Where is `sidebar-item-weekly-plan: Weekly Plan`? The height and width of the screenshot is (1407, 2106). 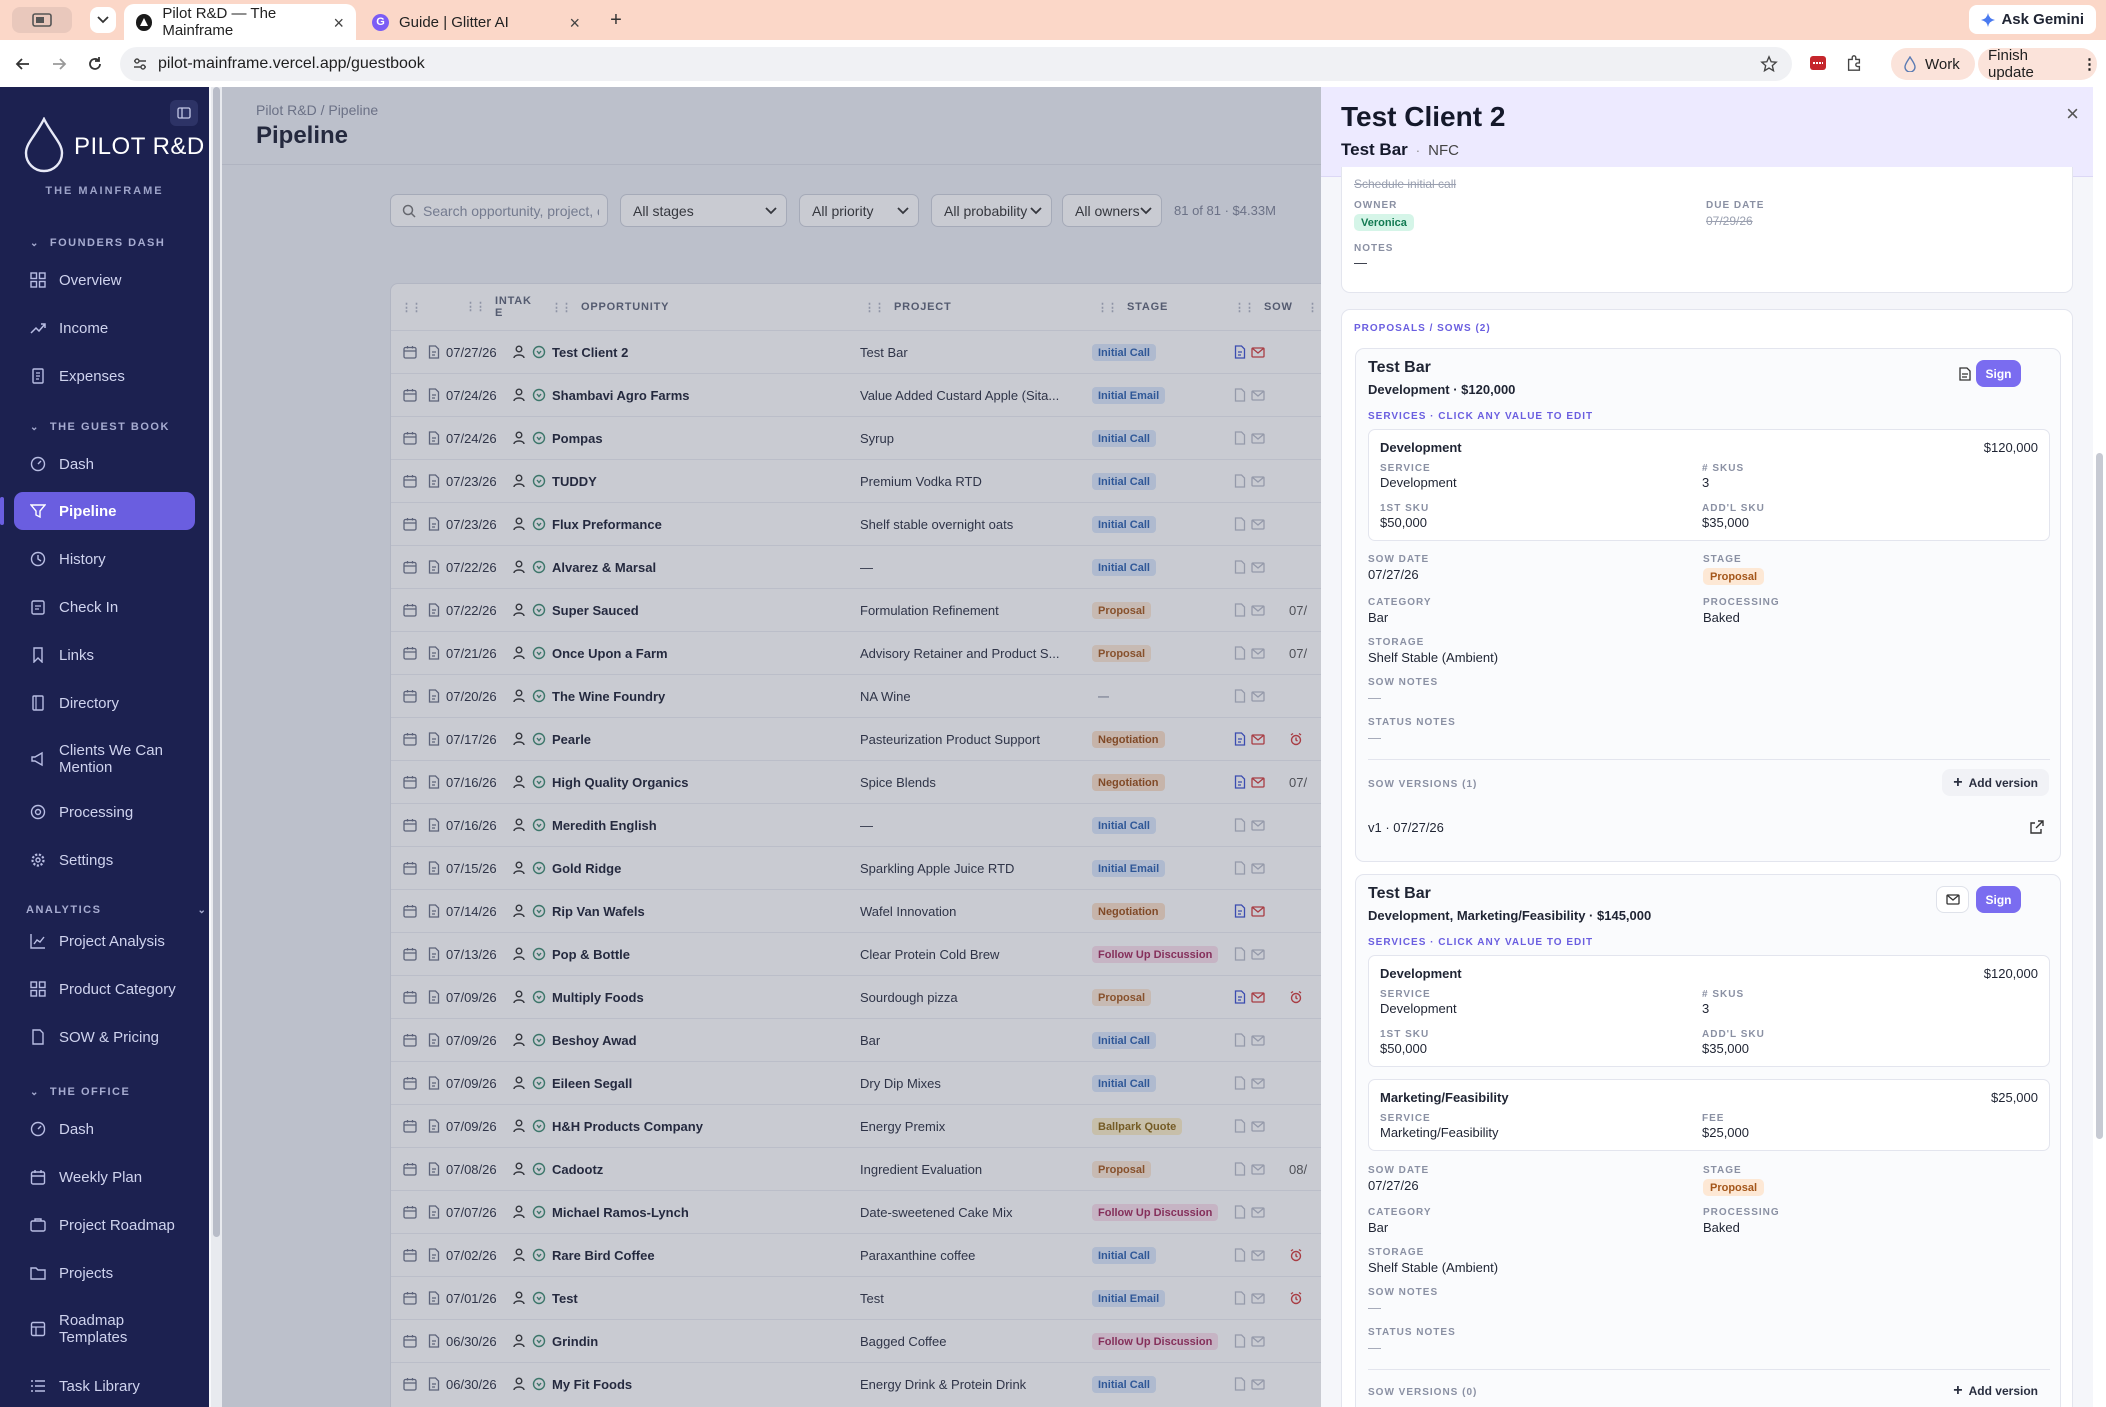
sidebar-item-weekly-plan: Weekly Plan is located at coordinates (104, 1177).